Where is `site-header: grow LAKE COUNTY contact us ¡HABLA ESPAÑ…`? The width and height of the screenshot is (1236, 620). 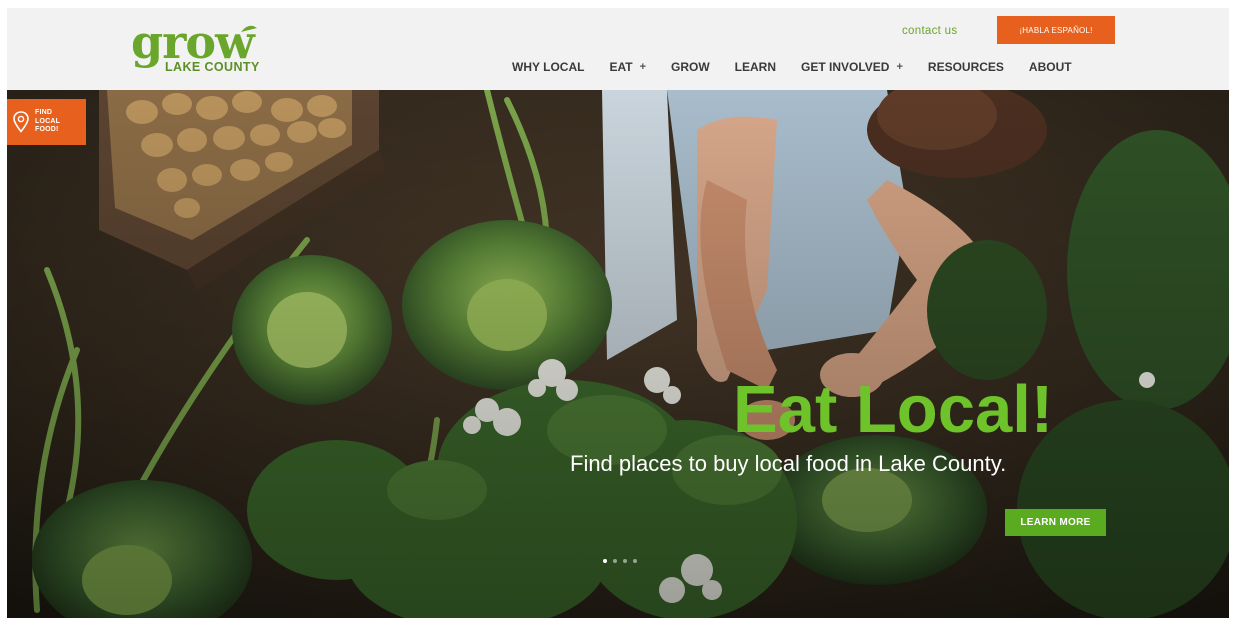
site-header: grow LAKE COUNTY contact us ¡HABLA ESPAÑ… is located at coordinates (618, 49).